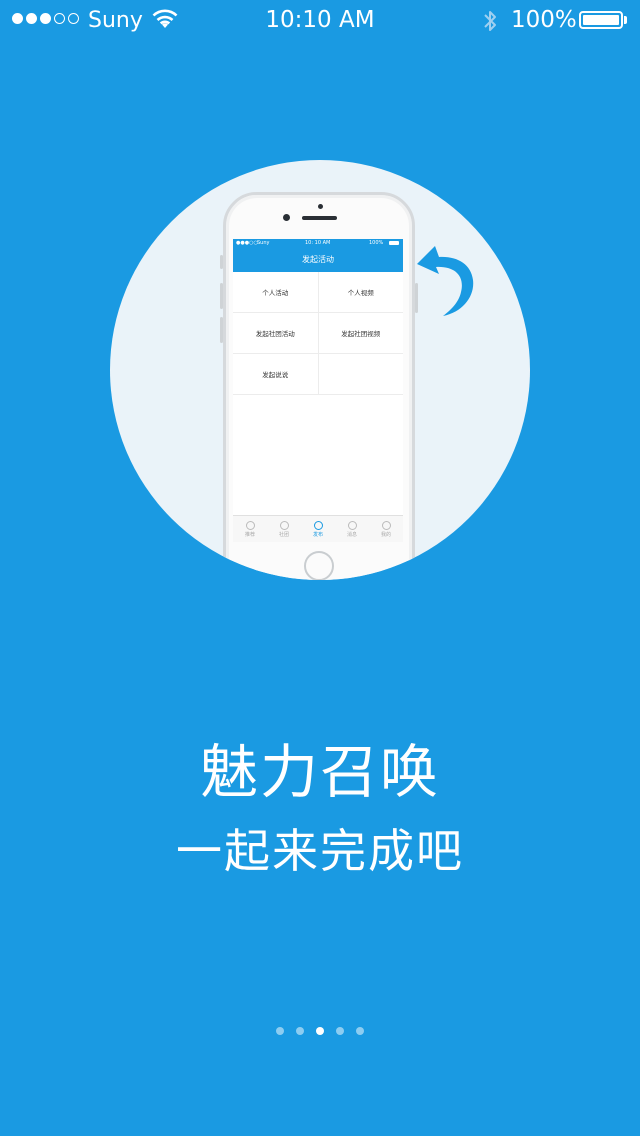 This screenshot has width=640, height=1136. What do you see at coordinates (490, 23) in the screenshot?
I see `bluetooth-icon` at bounding box center [490, 23].